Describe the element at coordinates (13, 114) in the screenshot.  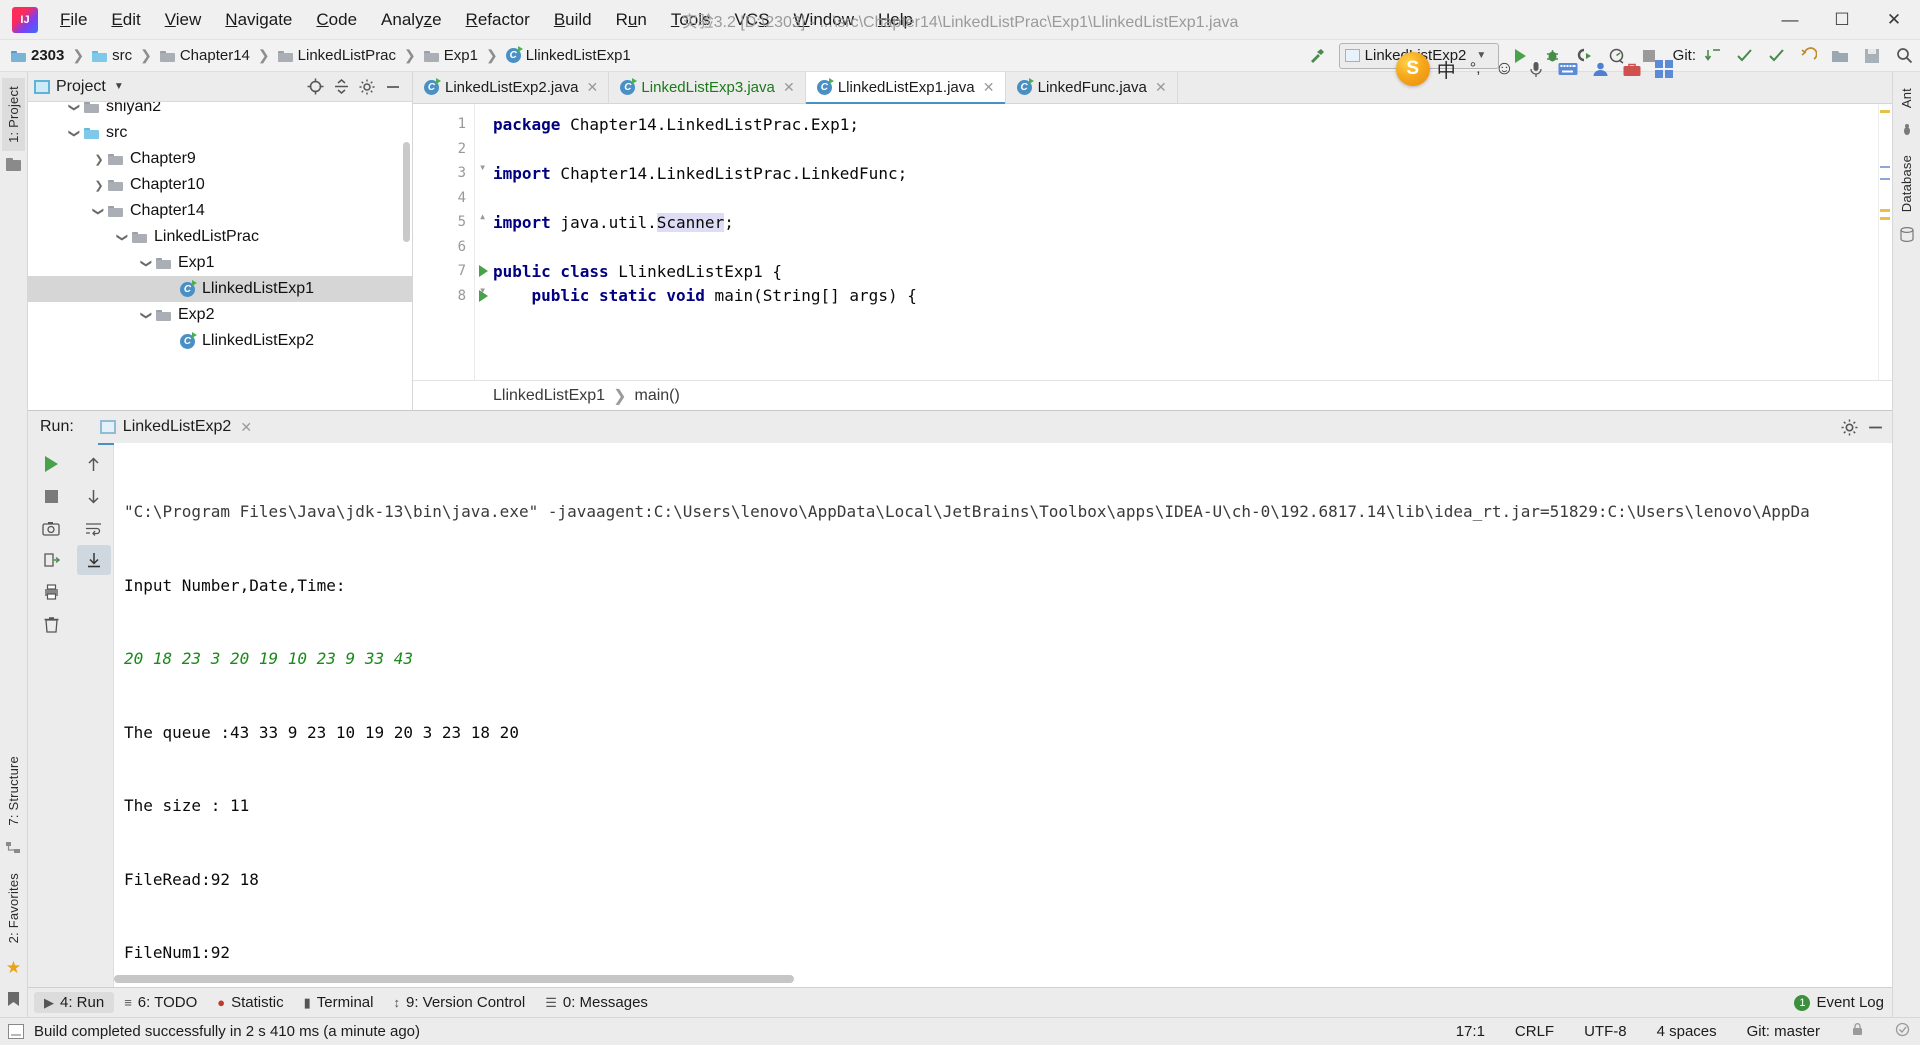
I see `sidebar-item-project: 1: Project` at that location.